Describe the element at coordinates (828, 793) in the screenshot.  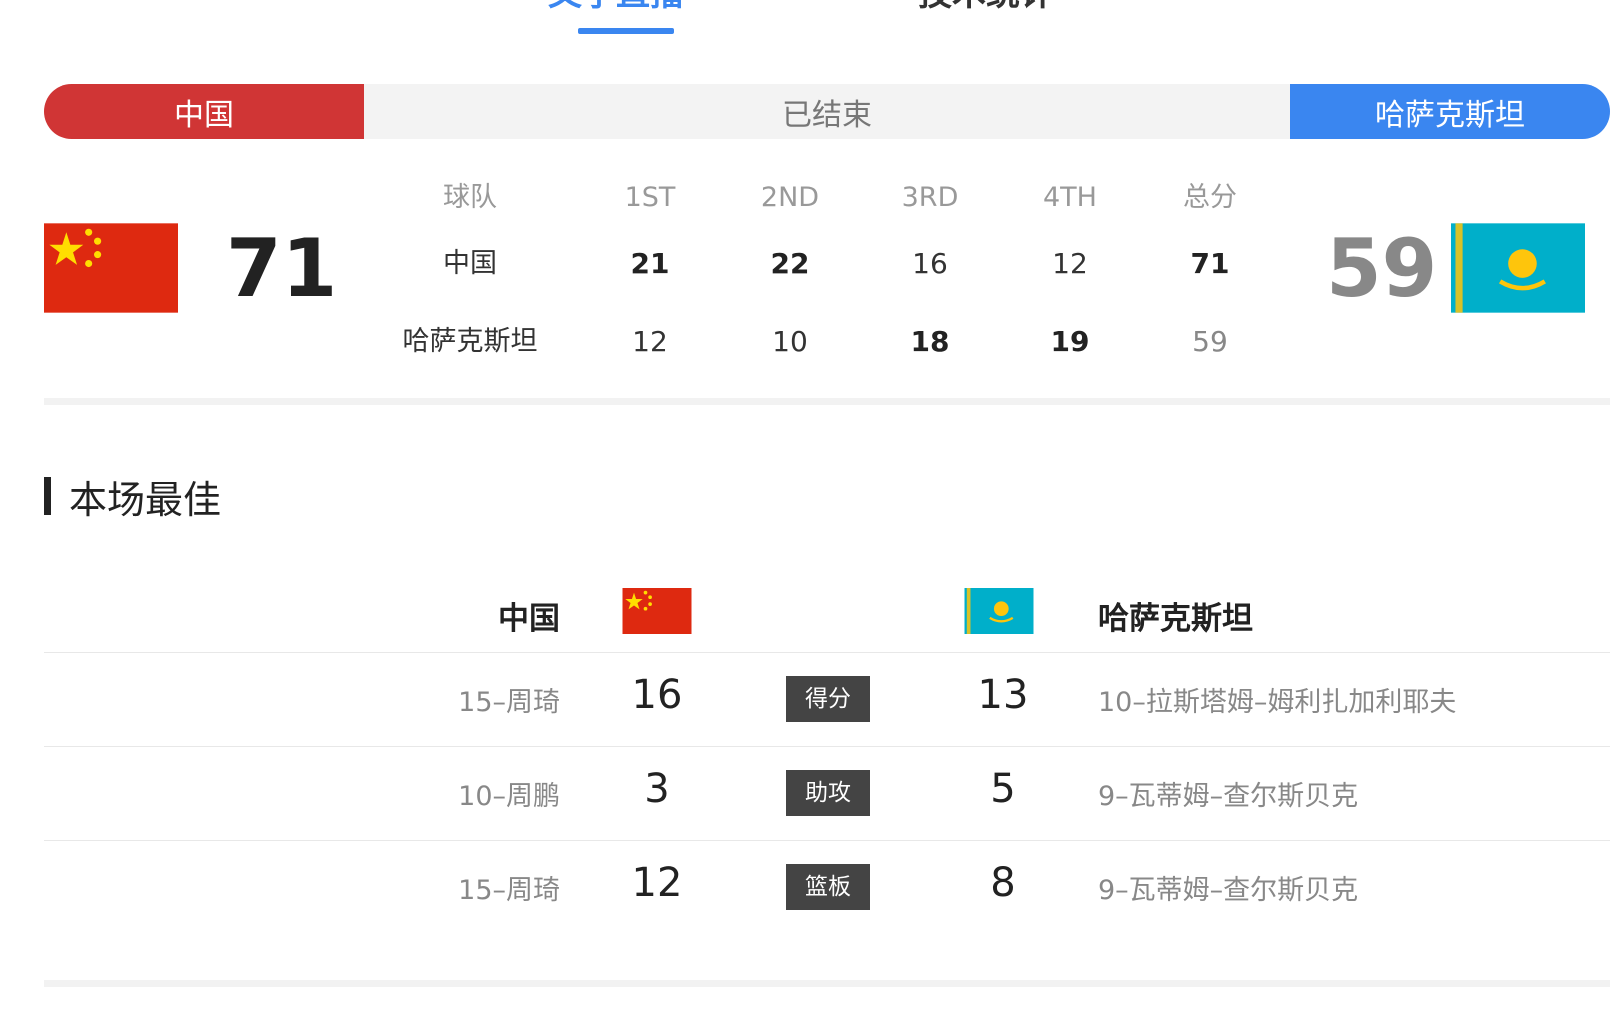
I see `stat-category-badge: 助攻` at that location.